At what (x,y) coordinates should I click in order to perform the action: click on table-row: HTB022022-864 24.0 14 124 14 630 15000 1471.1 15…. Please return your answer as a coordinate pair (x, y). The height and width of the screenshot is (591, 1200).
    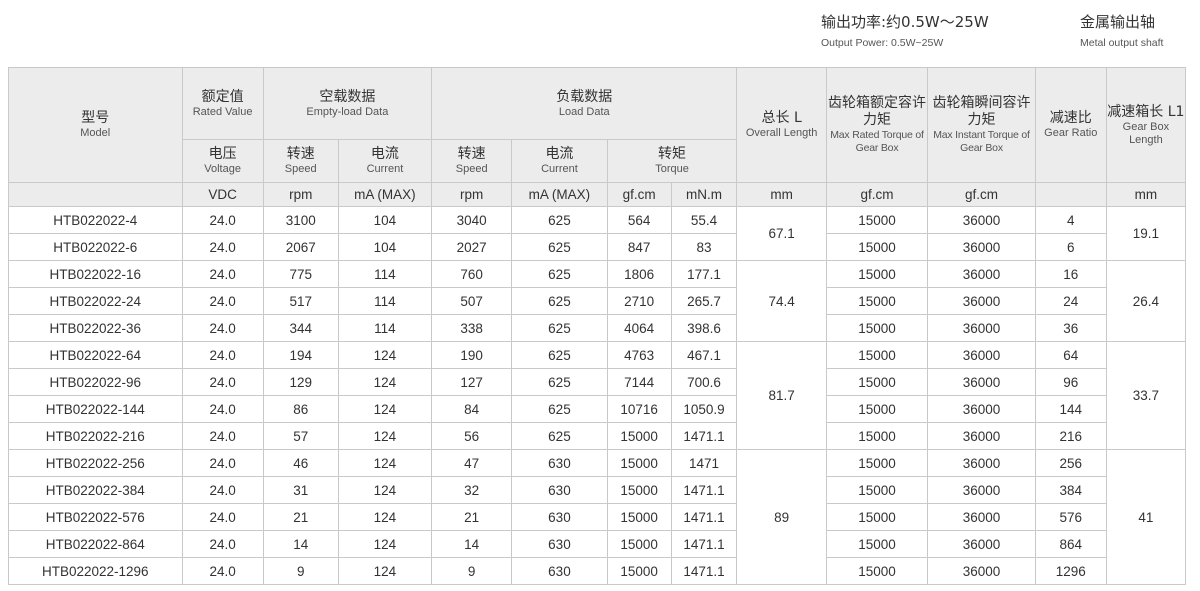
    Looking at the image, I should click on (597, 544).